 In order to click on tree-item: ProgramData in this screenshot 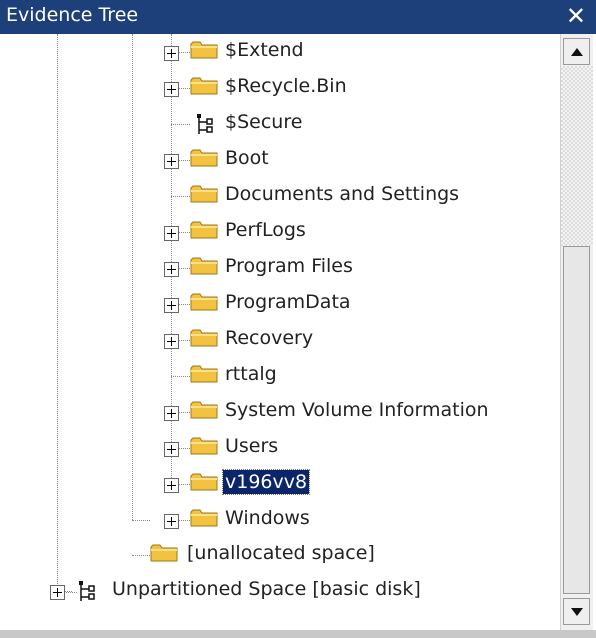, I will do `click(280, 304)`.